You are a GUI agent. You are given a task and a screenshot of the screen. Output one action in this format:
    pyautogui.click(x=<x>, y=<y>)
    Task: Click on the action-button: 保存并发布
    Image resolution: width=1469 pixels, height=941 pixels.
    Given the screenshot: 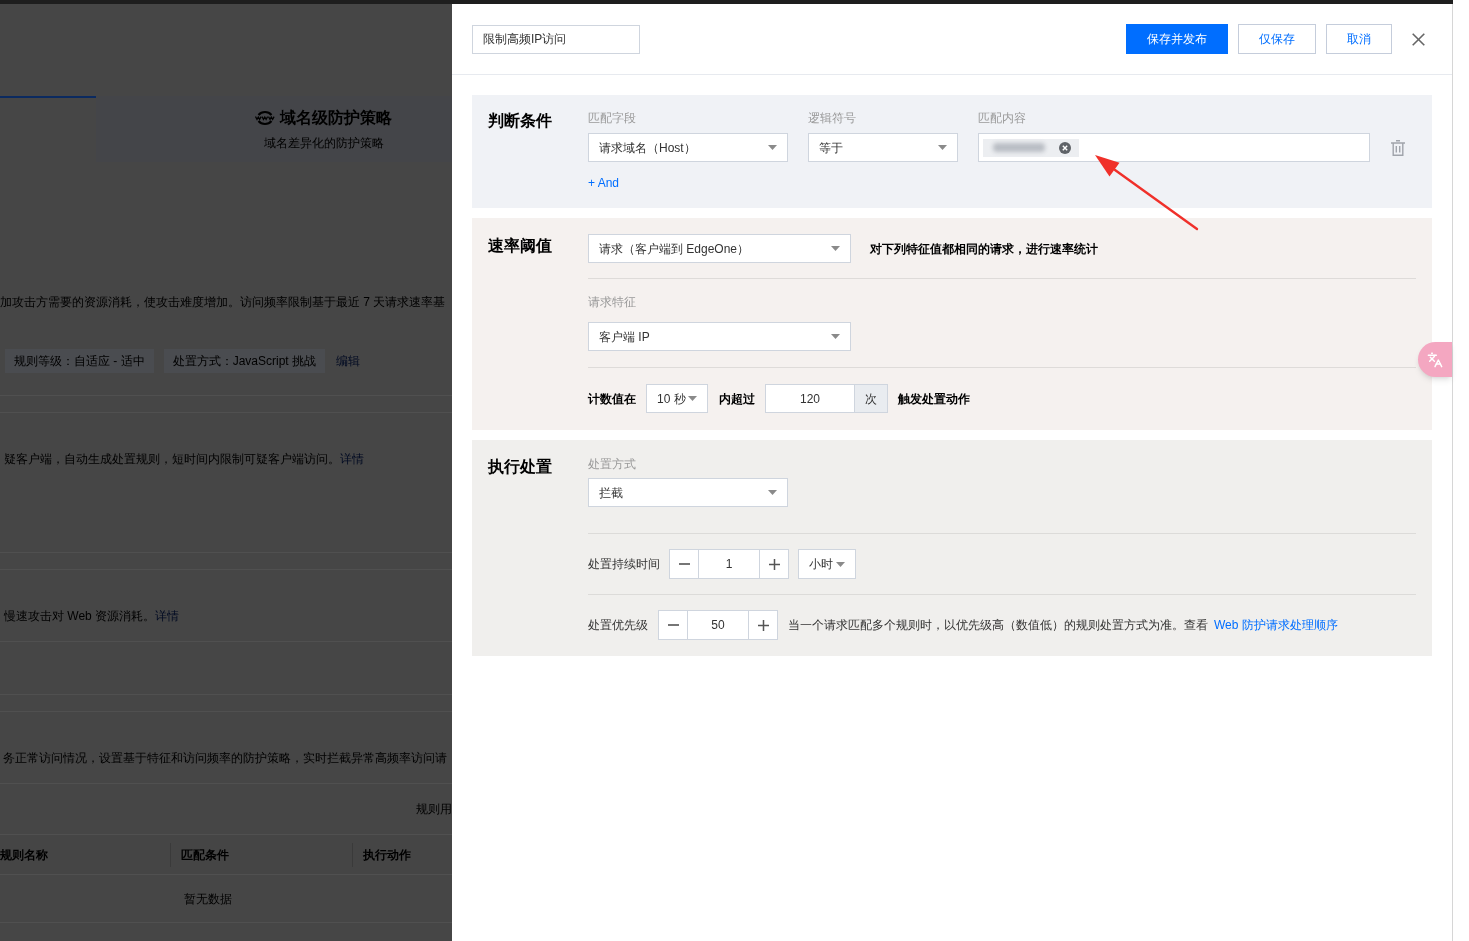 What is the action you would take?
    pyautogui.click(x=1177, y=39)
    